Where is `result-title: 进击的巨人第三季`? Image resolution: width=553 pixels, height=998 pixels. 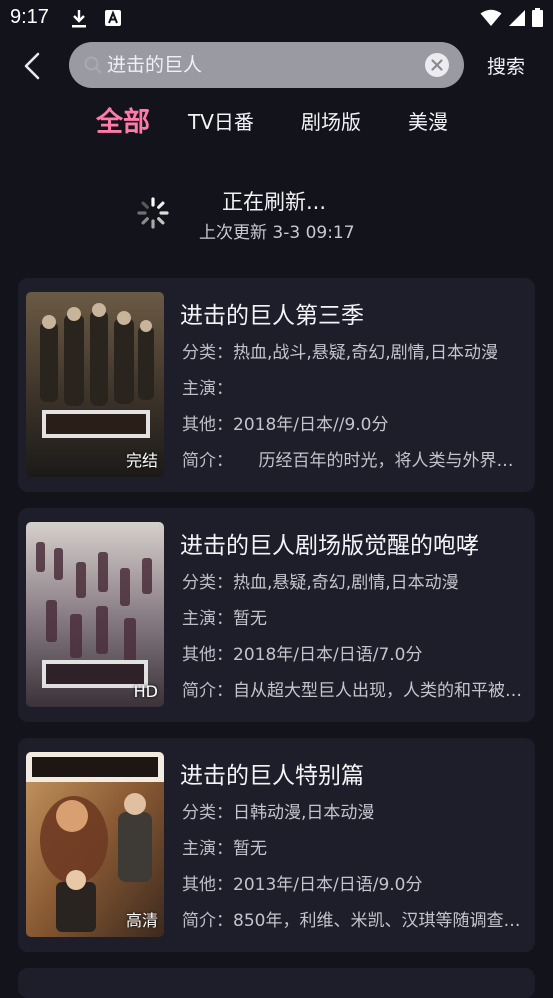 result-title: 进击的巨人第三季 is located at coordinates (272, 316).